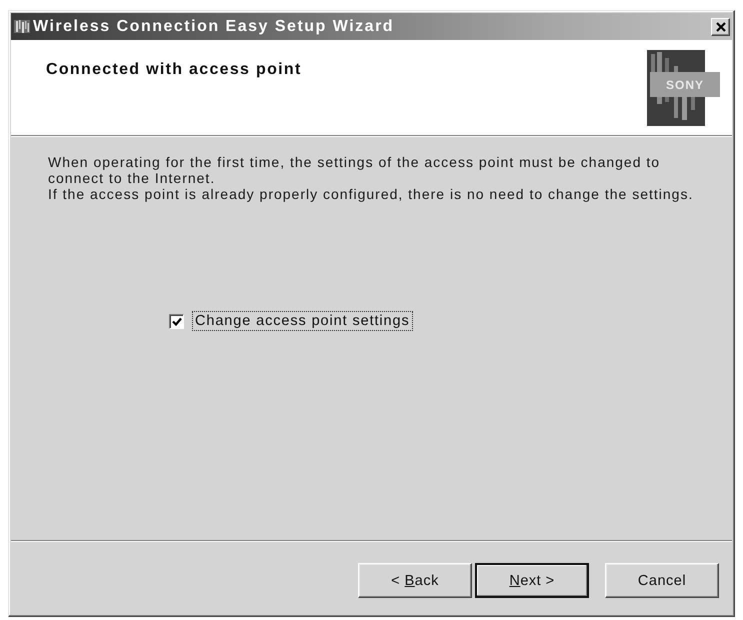 Image resolution: width=743 pixels, height=620 pixels. What do you see at coordinates (532, 580) in the screenshot?
I see `dialog-button: Next >` at bounding box center [532, 580].